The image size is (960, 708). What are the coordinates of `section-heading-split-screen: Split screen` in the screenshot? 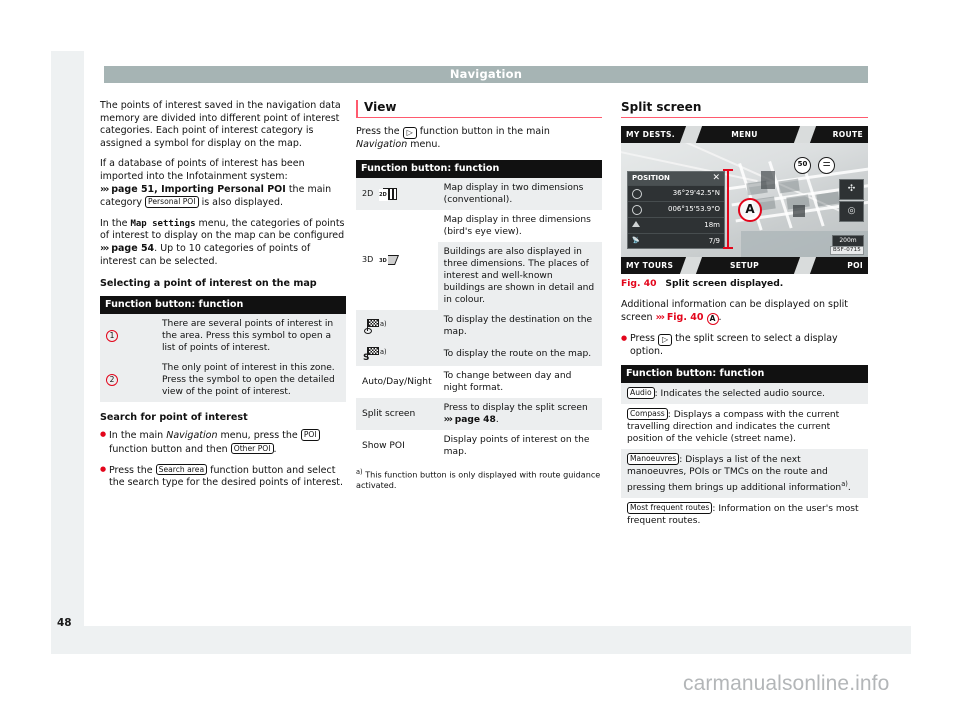 It's located at (744, 109).